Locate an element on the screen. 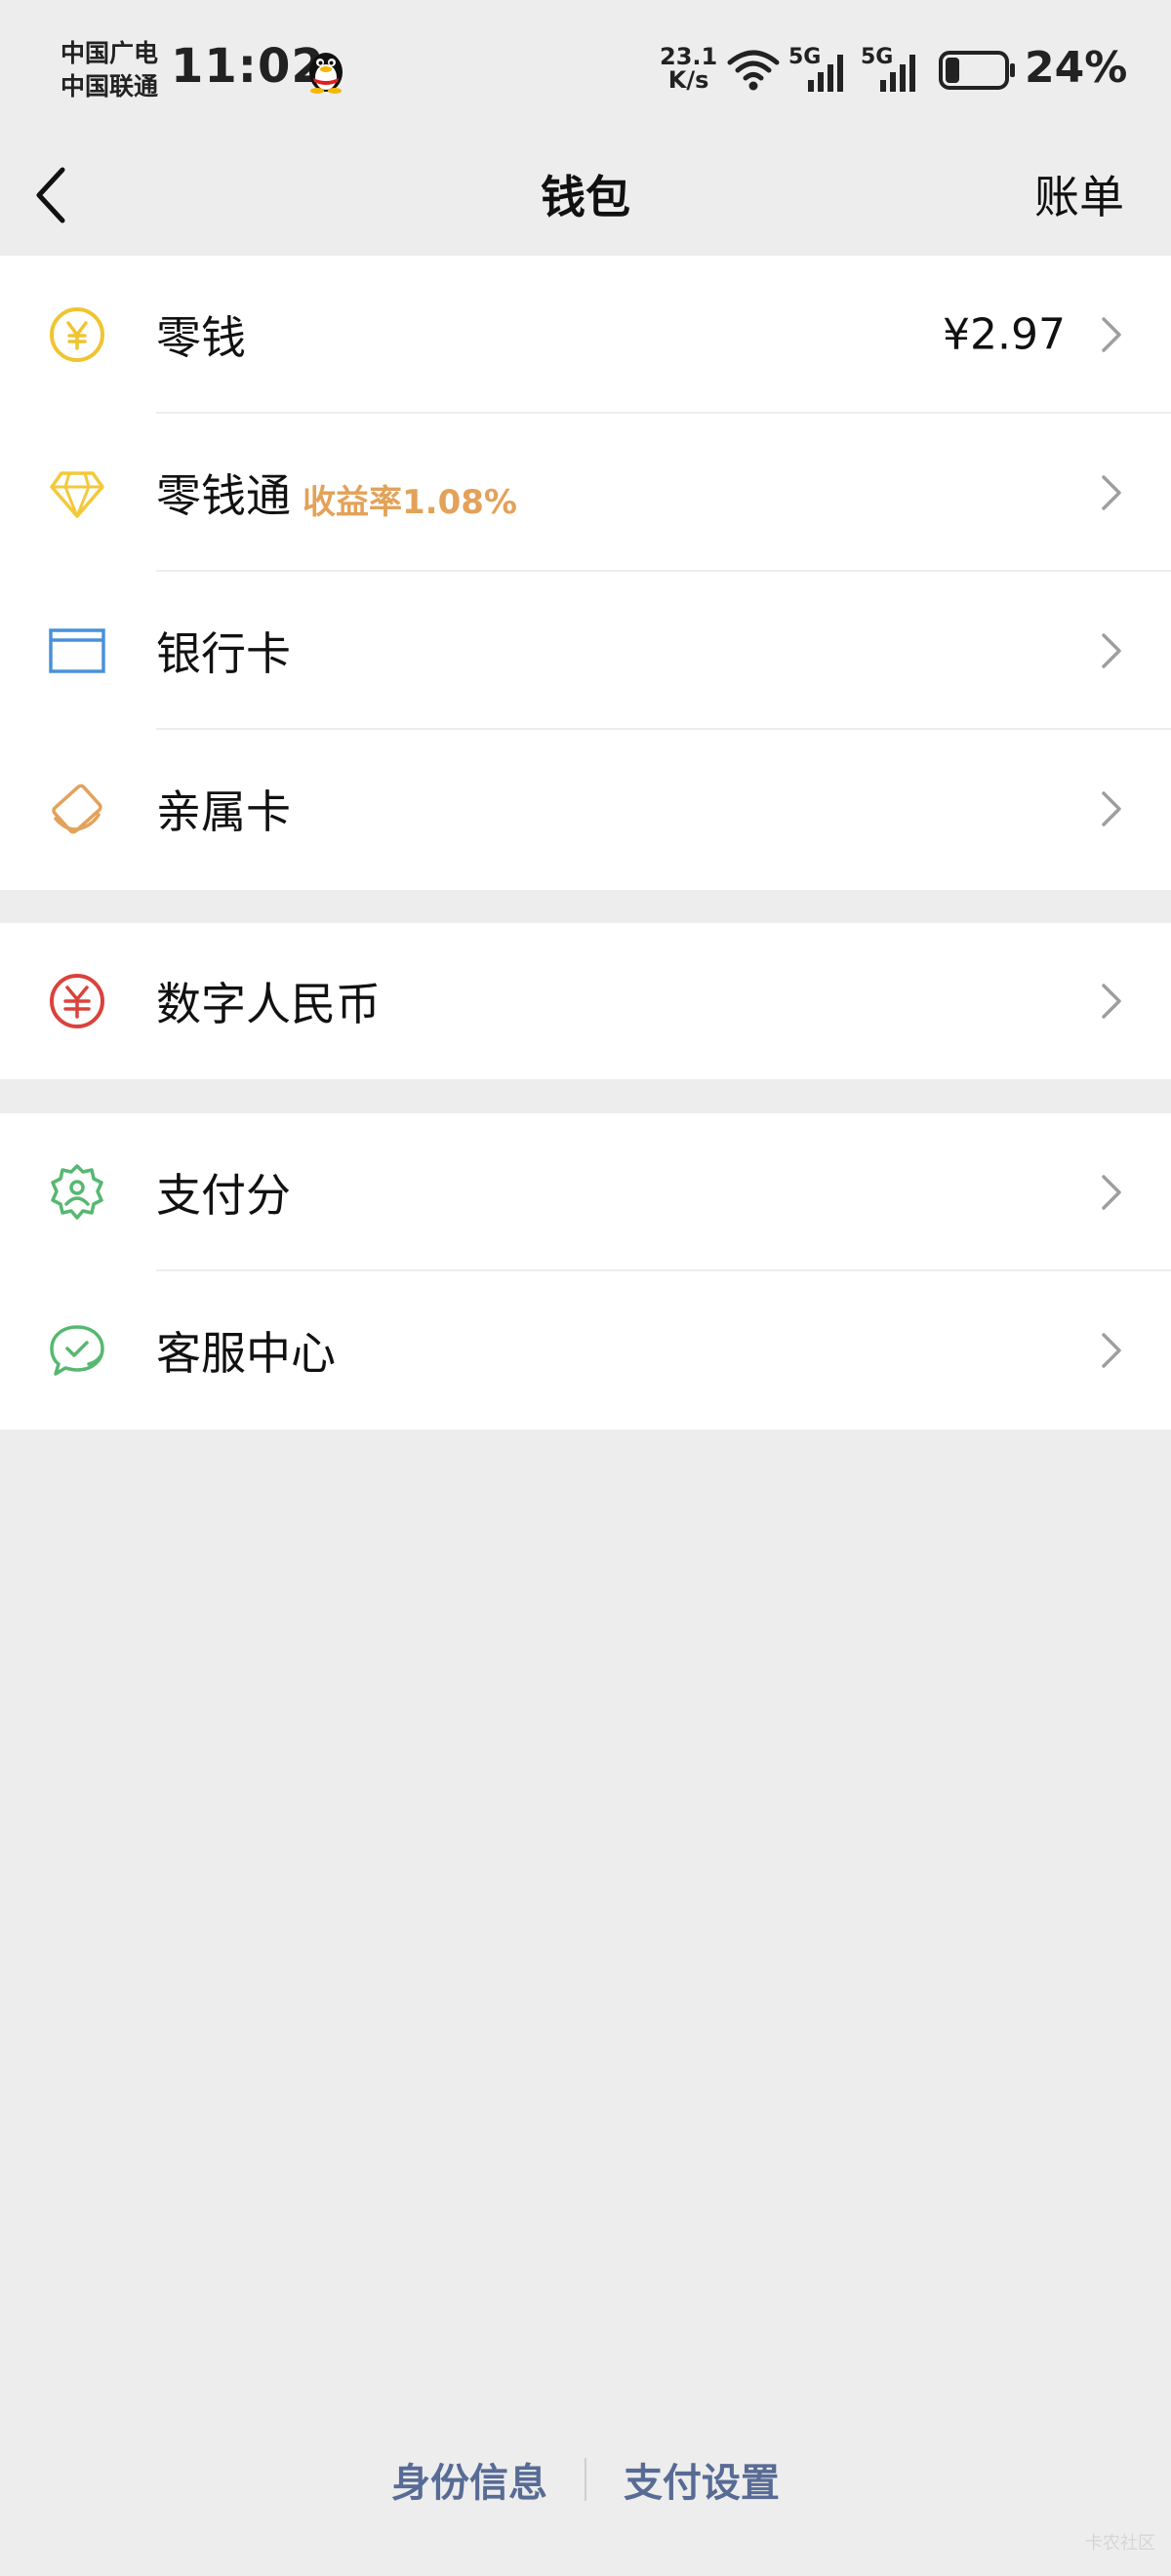 The height and width of the screenshot is (2576, 1171). list-item-label: 客服中心 is located at coordinates (246, 1353).